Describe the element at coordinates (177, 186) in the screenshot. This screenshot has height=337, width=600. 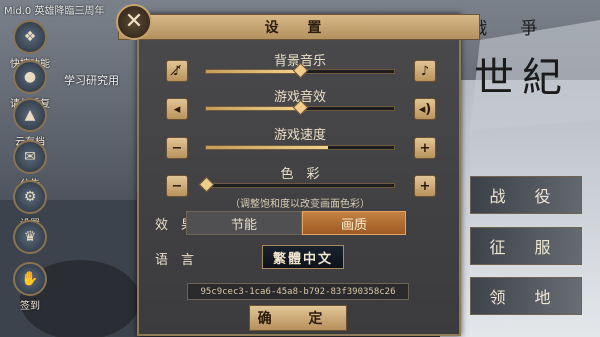
I see `color-minus-button: −` at that location.